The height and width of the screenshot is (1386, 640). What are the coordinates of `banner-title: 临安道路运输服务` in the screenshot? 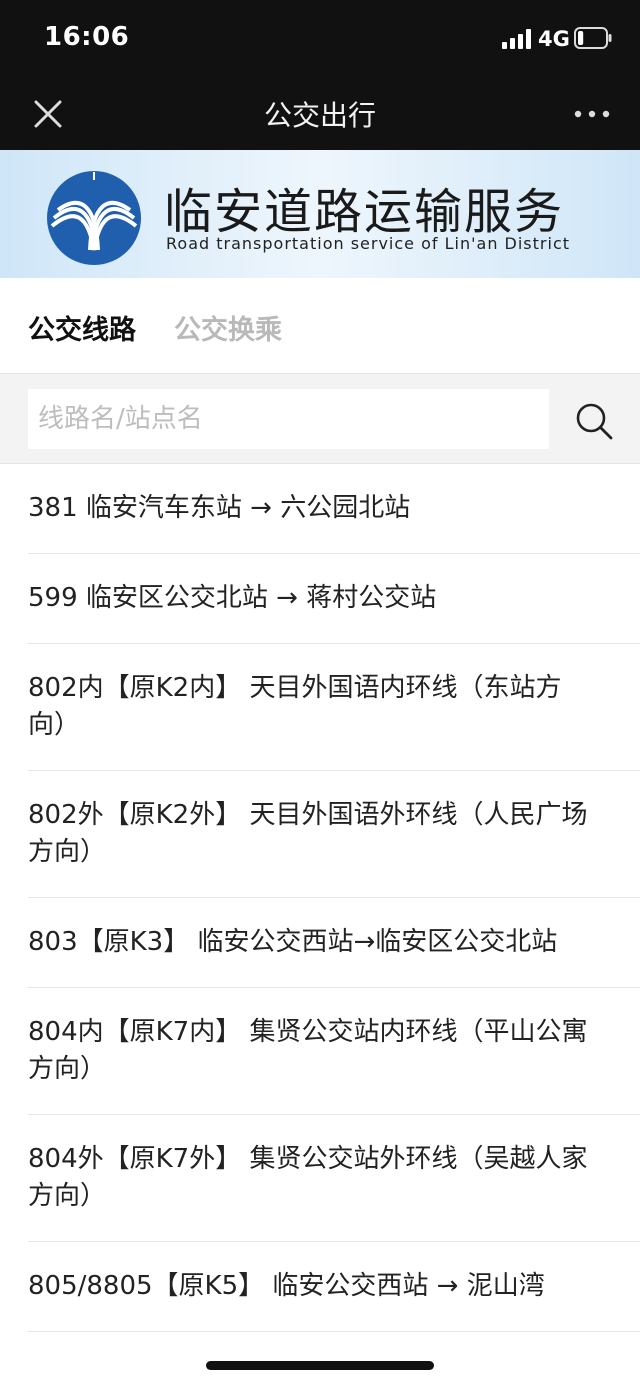 It's located at (364, 212).